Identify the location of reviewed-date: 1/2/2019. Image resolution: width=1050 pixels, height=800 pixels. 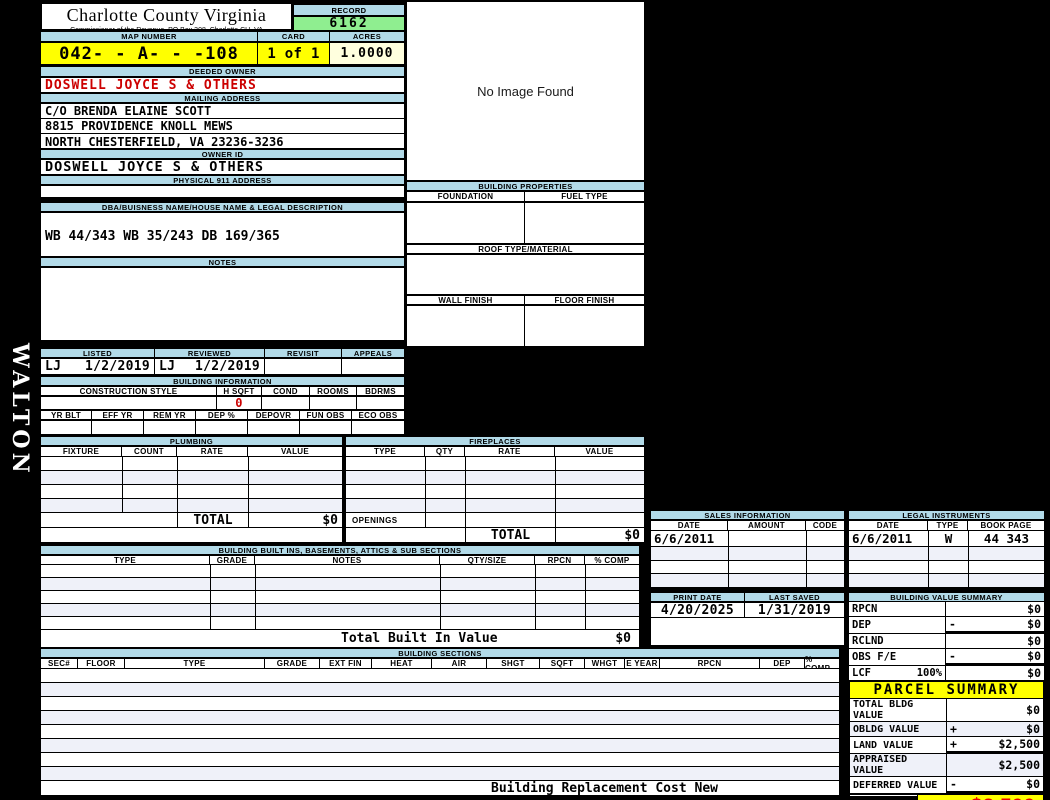
(227, 366).